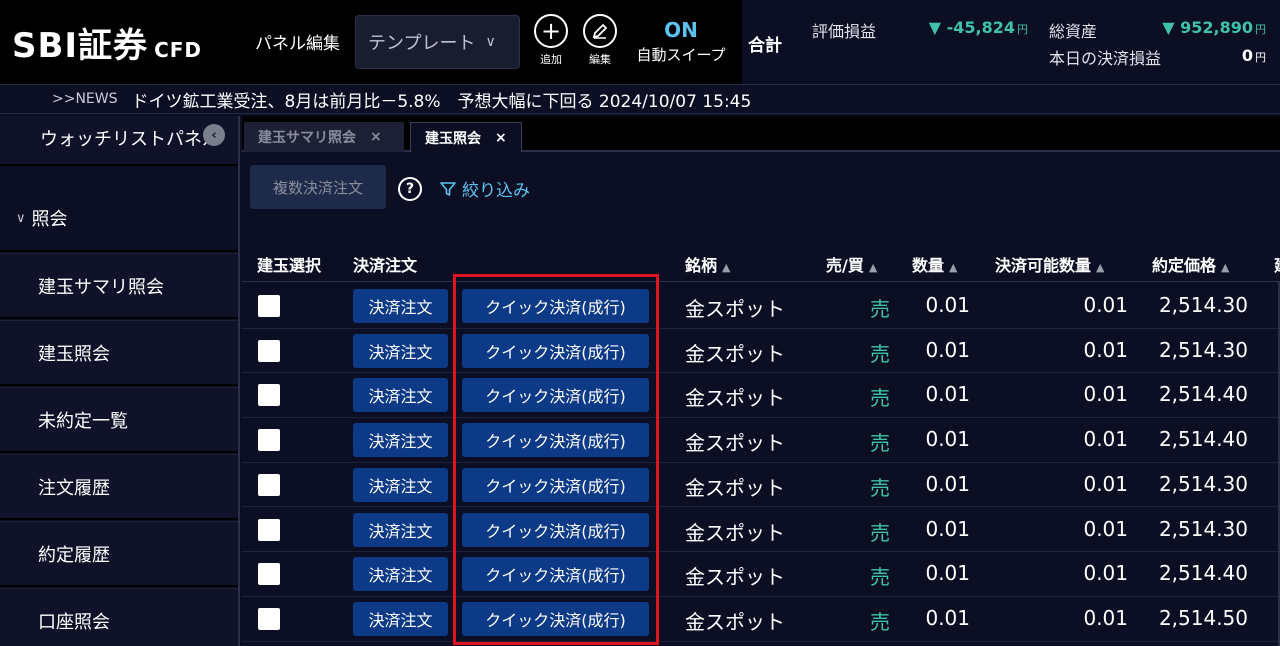 This screenshot has height=646, width=1280. What do you see at coordinates (448, 188) in the screenshot?
I see `filter-icon` at bounding box center [448, 188].